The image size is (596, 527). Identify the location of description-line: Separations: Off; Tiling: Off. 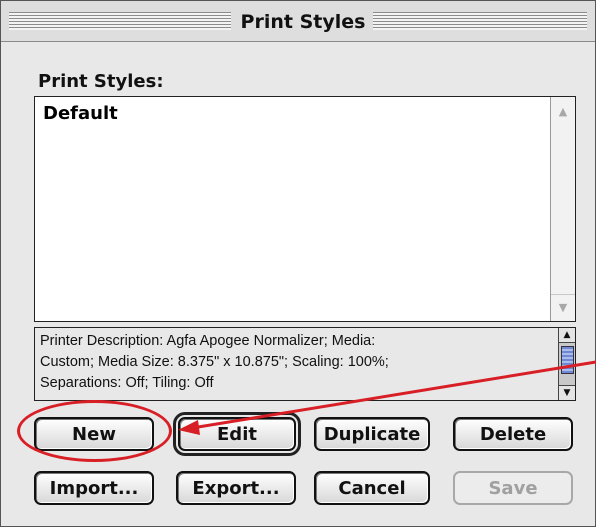
(127, 383).